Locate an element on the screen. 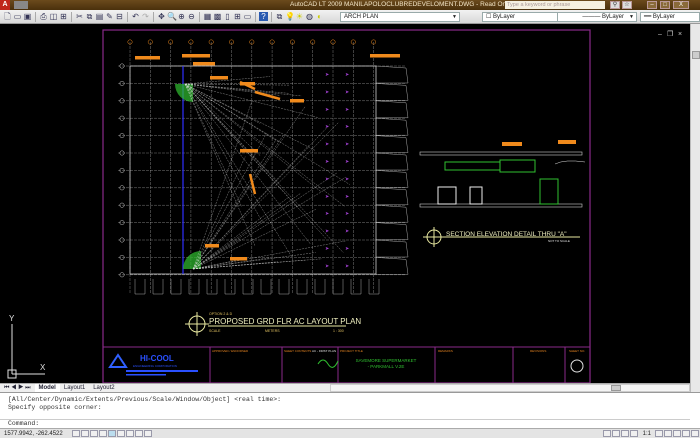 The width and height of the screenshot is (700, 438). airflow is located at coordinates (570, 162).